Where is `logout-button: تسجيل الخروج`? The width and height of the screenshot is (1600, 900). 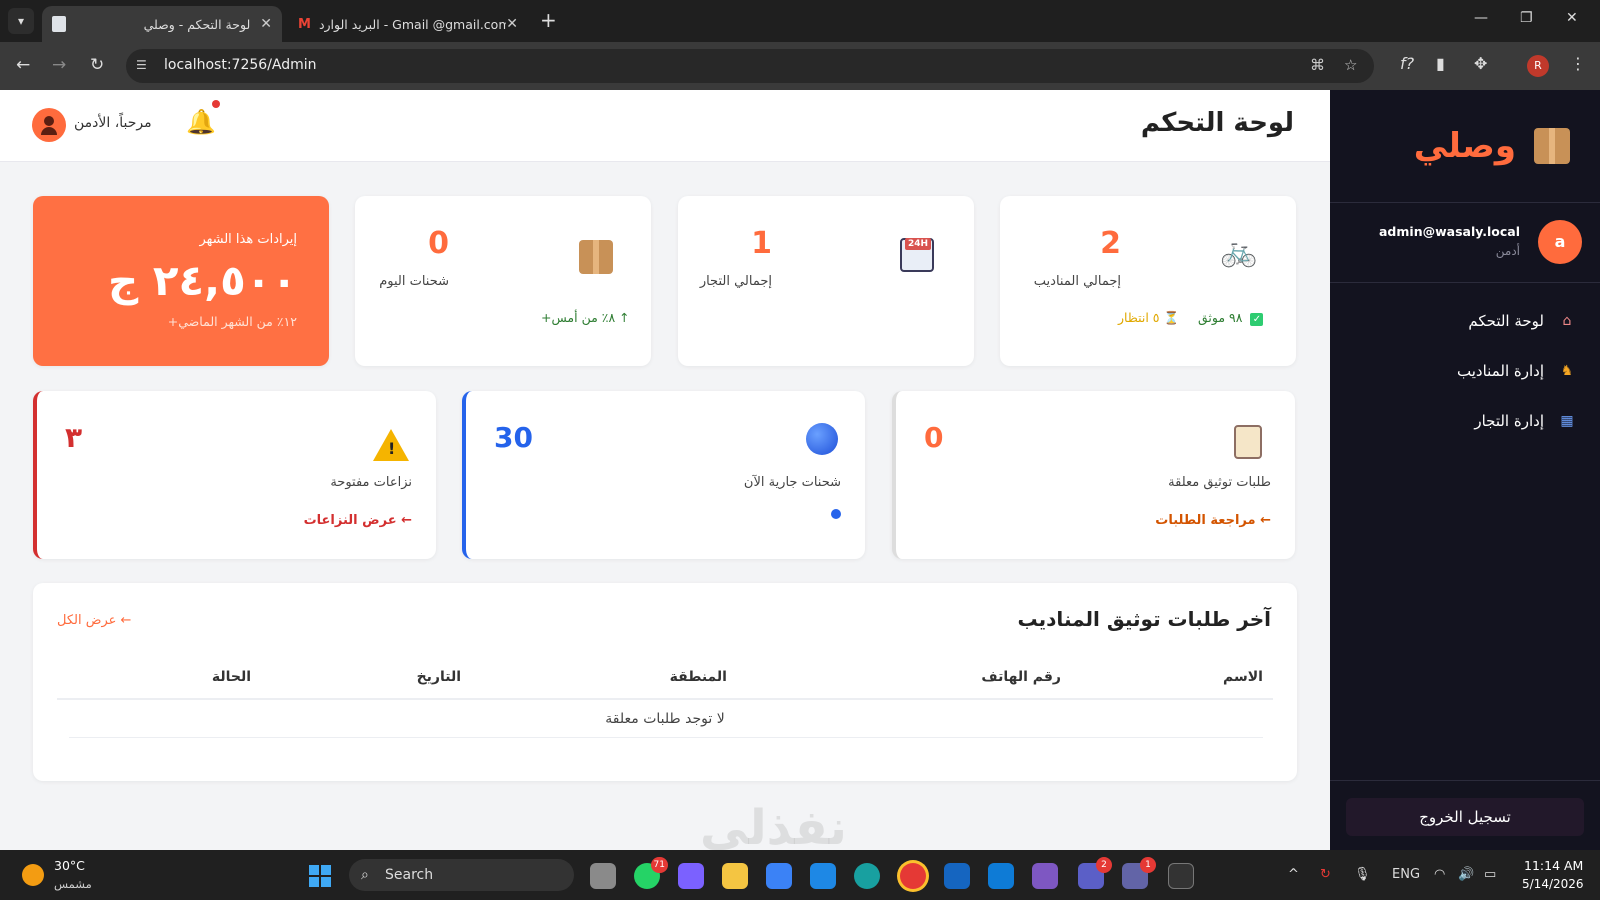
logout-button: تسجيل الخروج is located at coordinates (1465, 817).